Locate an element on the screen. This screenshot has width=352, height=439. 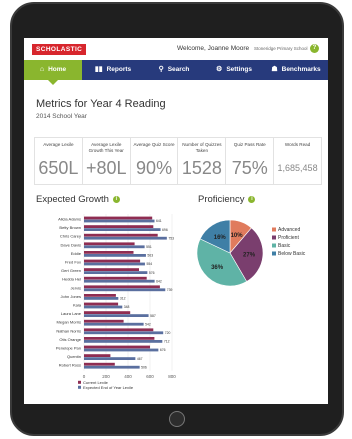
data-label: 587 is located at coordinates (153, 316).